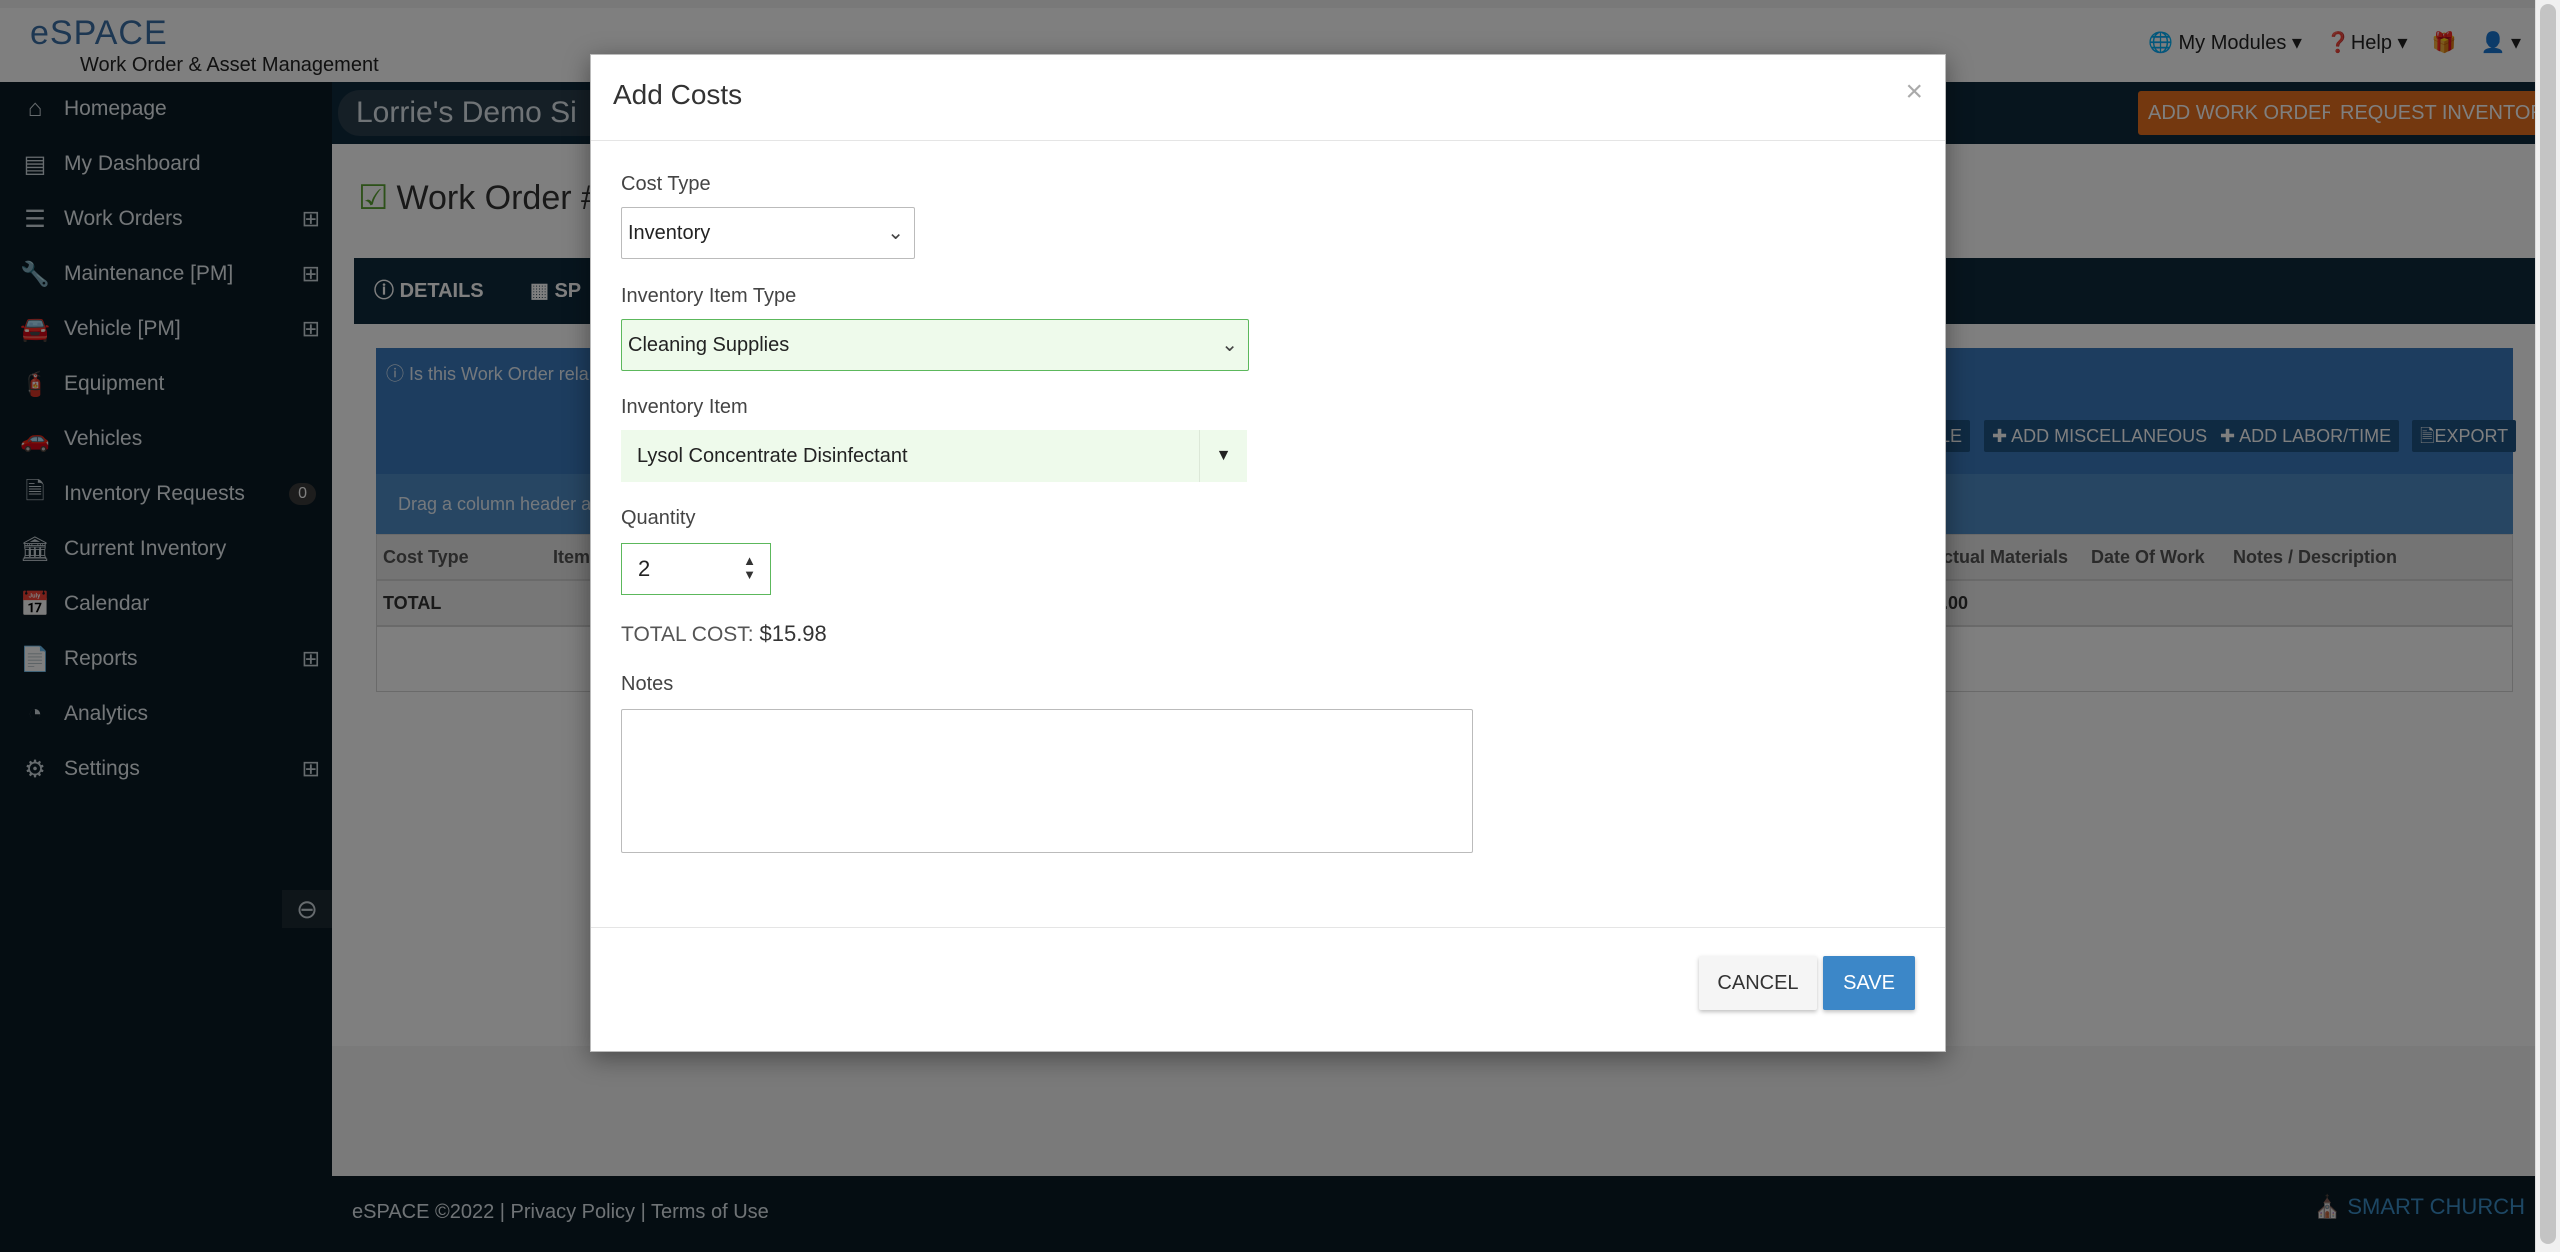 The width and height of the screenshot is (2560, 1252). What do you see at coordinates (666, 184) in the screenshot?
I see `cost-type-label: Cost Type` at bounding box center [666, 184].